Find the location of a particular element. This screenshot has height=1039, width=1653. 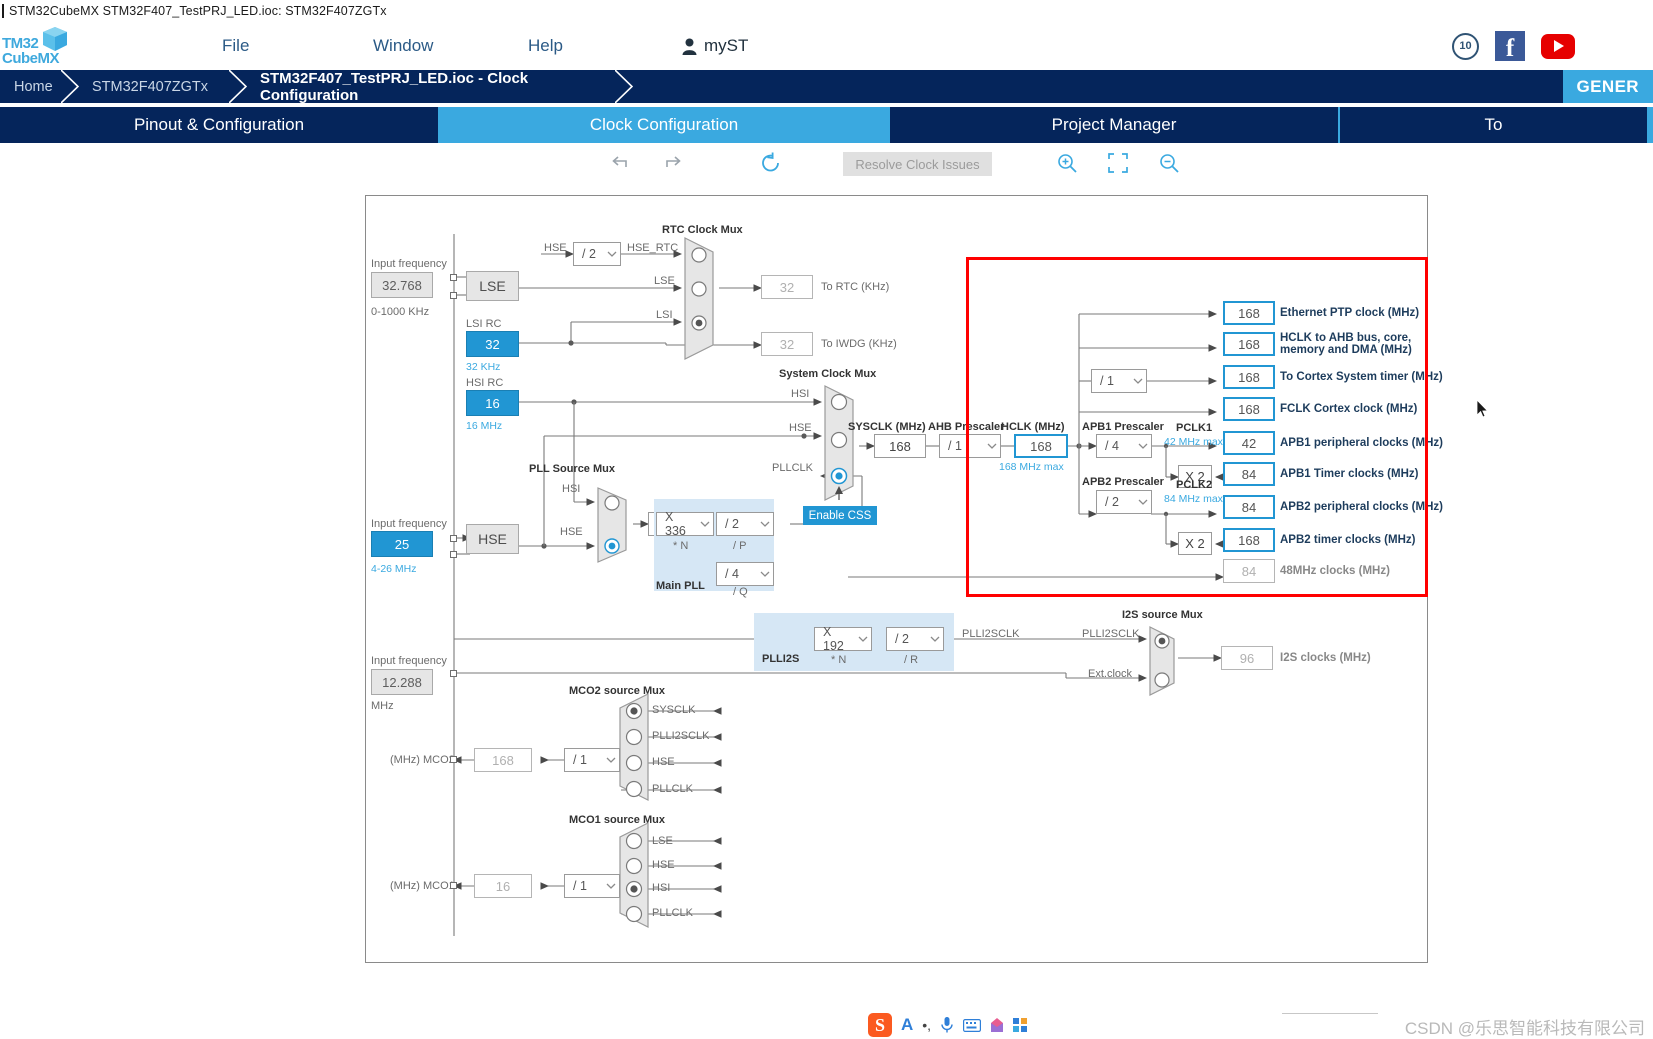

ime-punctuation-label: •, is located at coordinates (926, 1025).